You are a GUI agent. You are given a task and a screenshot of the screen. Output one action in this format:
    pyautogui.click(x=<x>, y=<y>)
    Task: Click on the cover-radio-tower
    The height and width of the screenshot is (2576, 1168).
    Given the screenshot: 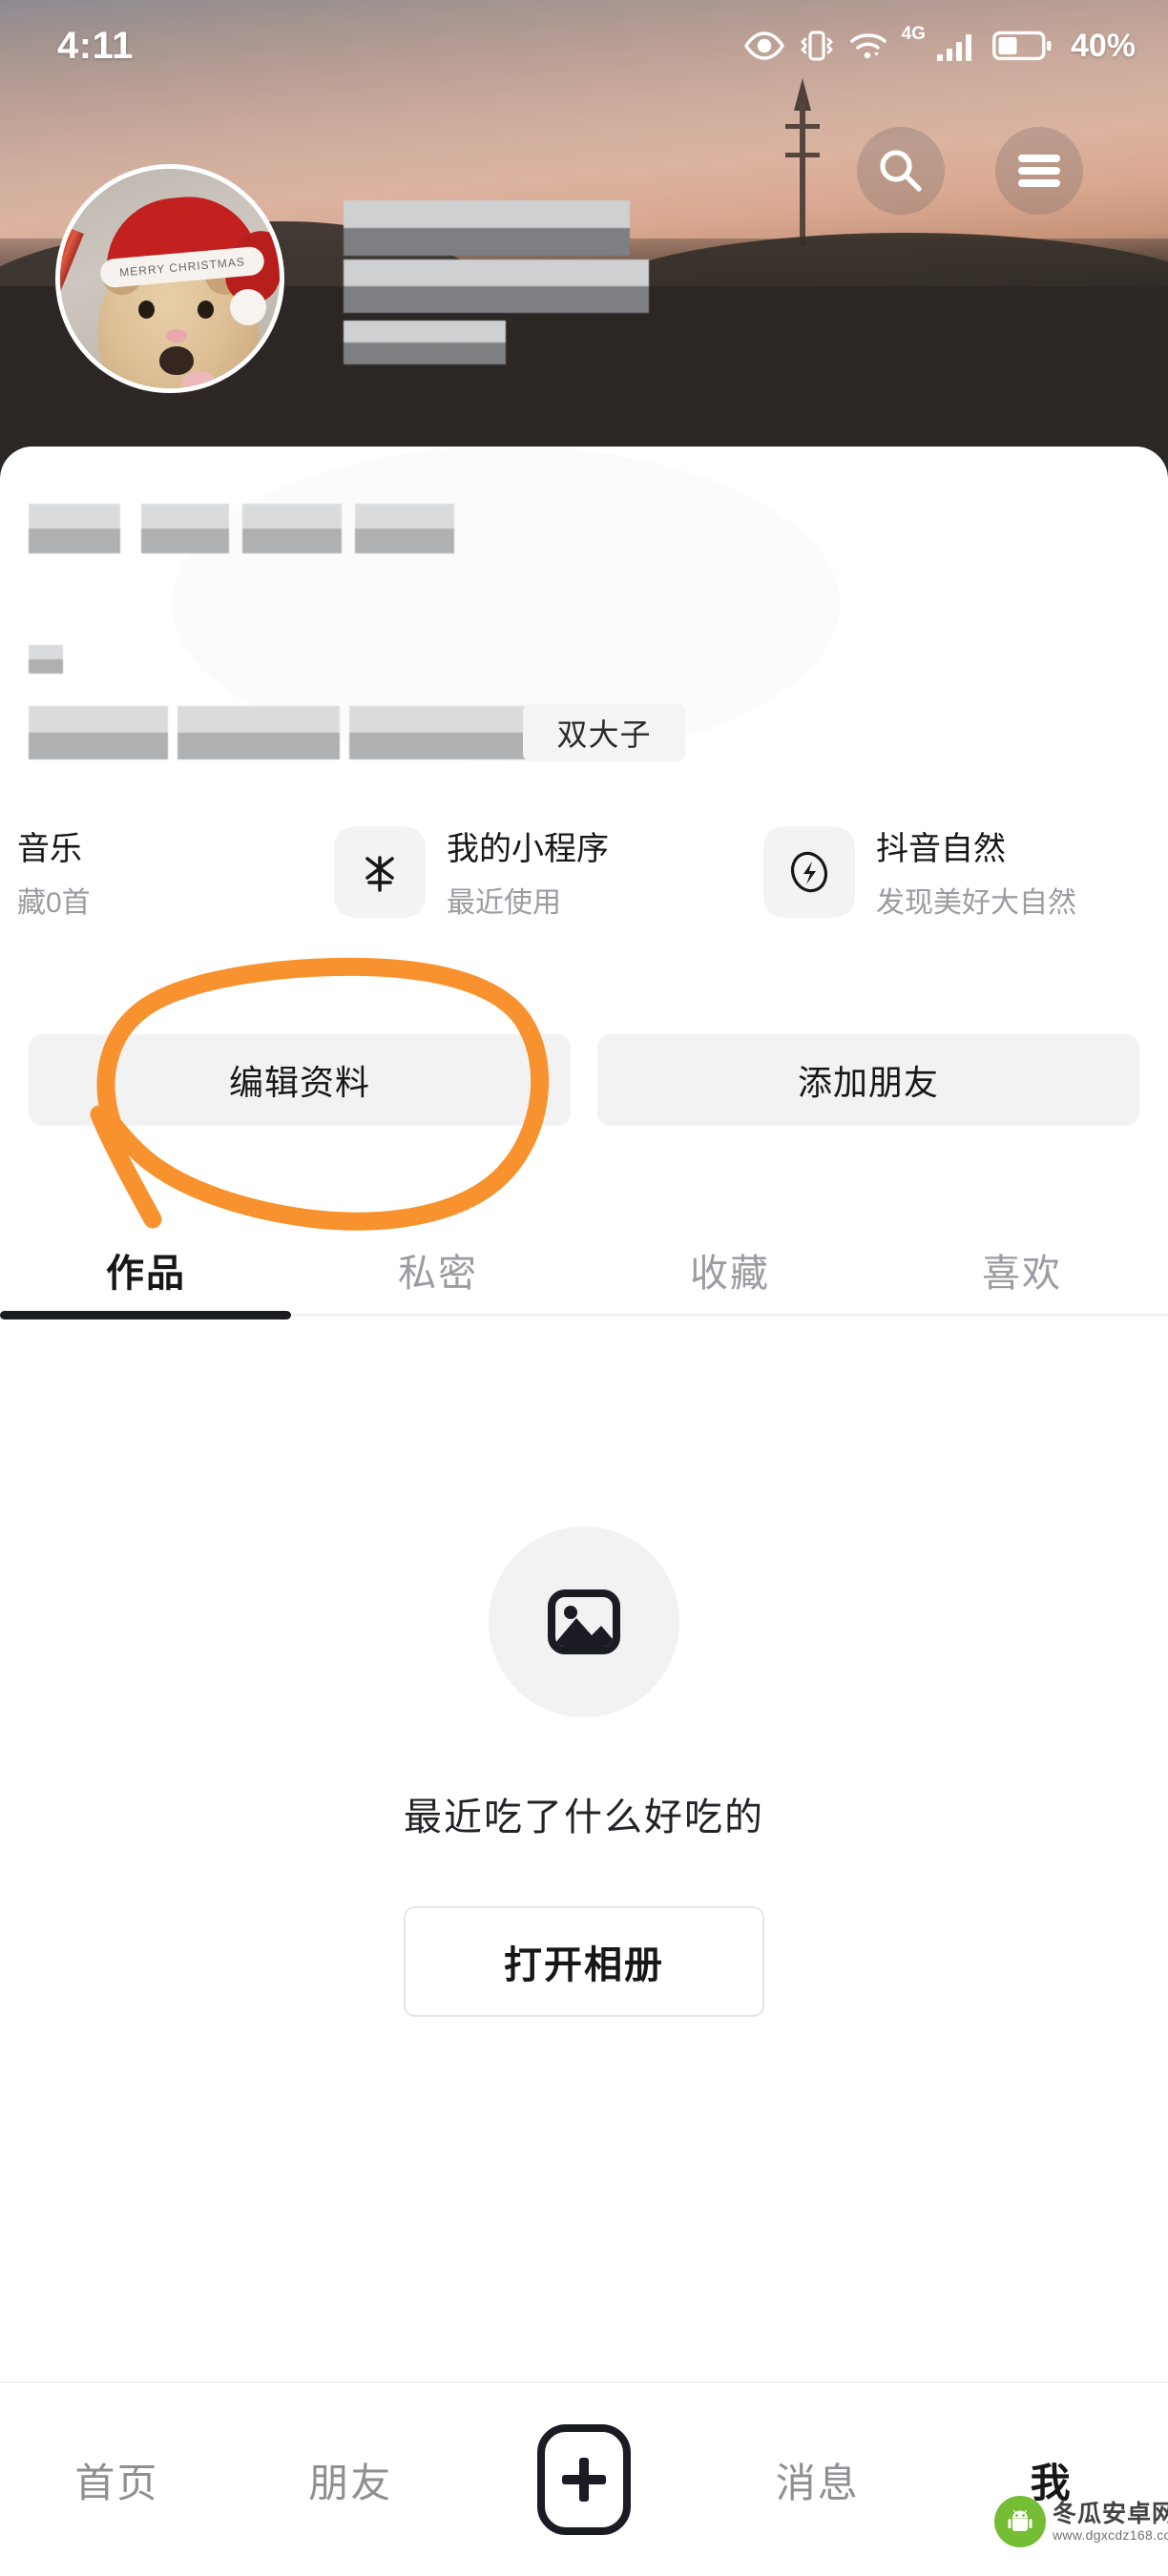 What is the action you would take?
    pyautogui.click(x=802, y=174)
    